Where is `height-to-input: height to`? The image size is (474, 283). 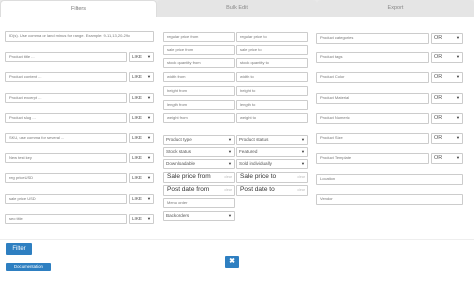 height-to-input: height to is located at coordinates (272, 91).